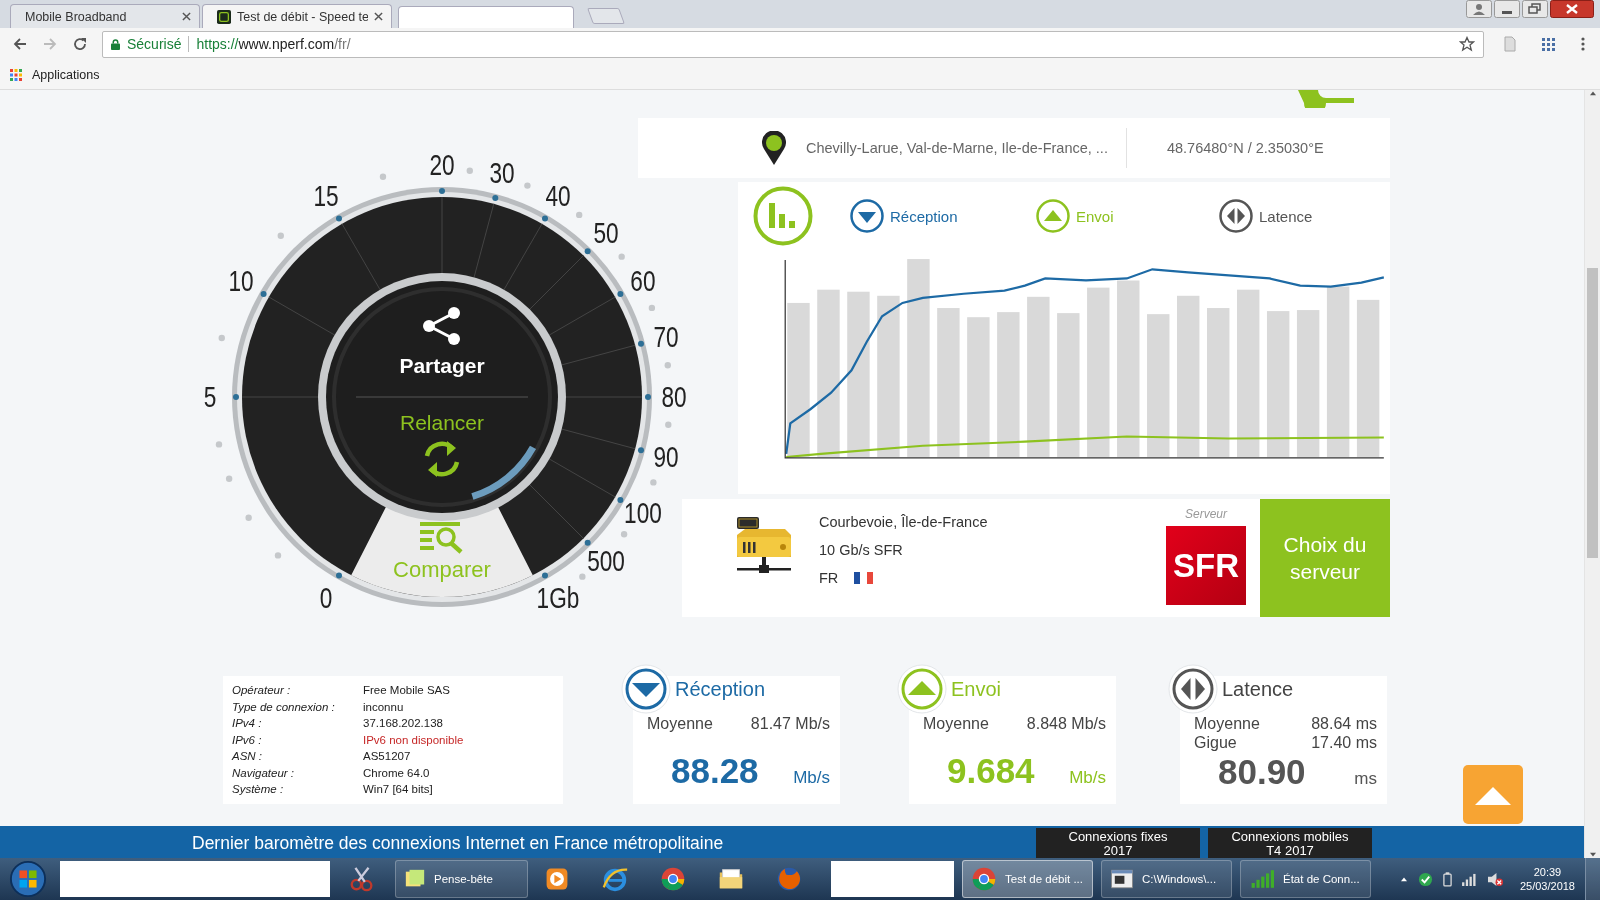 The height and width of the screenshot is (900, 1600). What do you see at coordinates (861, 550) in the screenshot?
I see `server-link-text: 10 Gb/s SFR` at bounding box center [861, 550].